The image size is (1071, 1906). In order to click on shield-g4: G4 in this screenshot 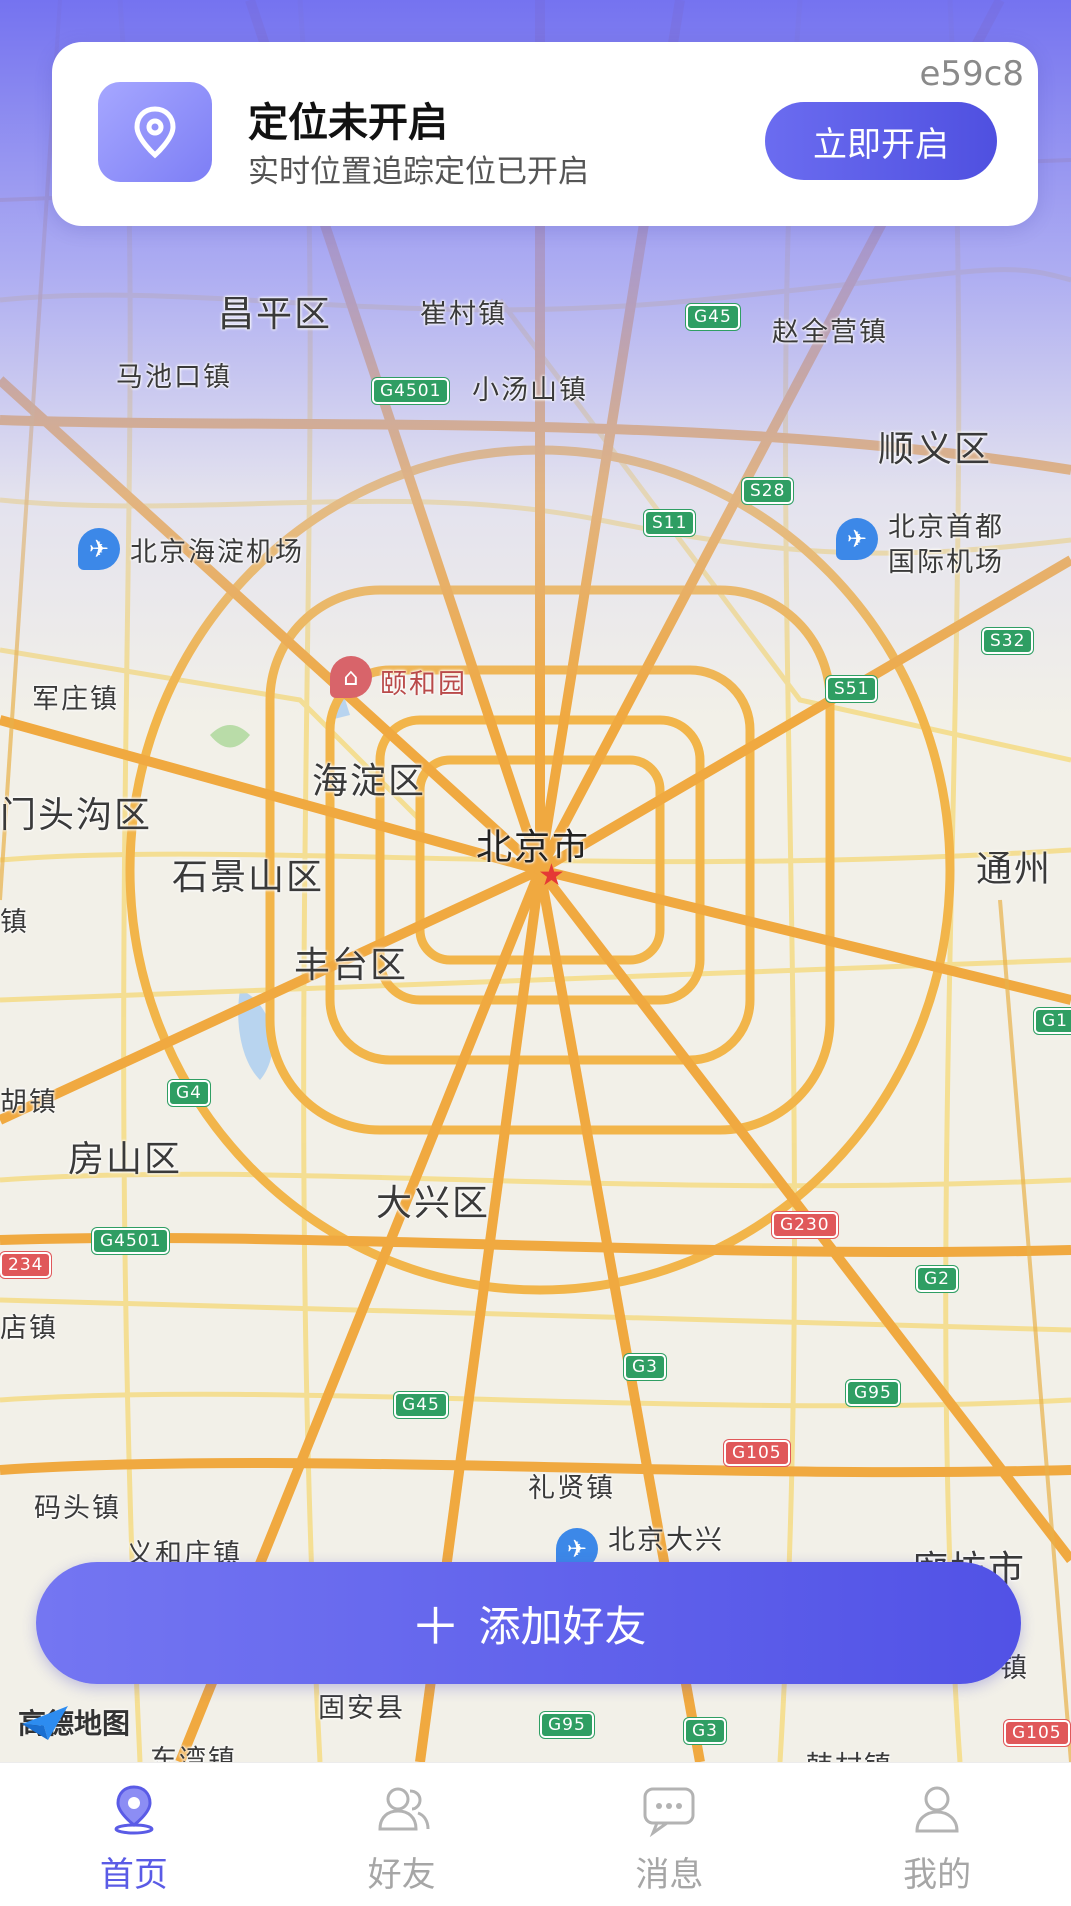, I will do `click(189, 1093)`.